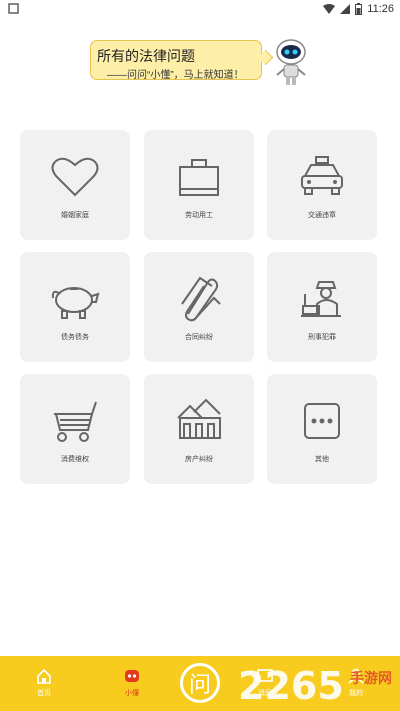  Describe the element at coordinates (201, 299) in the screenshot. I see `paperclip-icon` at that location.